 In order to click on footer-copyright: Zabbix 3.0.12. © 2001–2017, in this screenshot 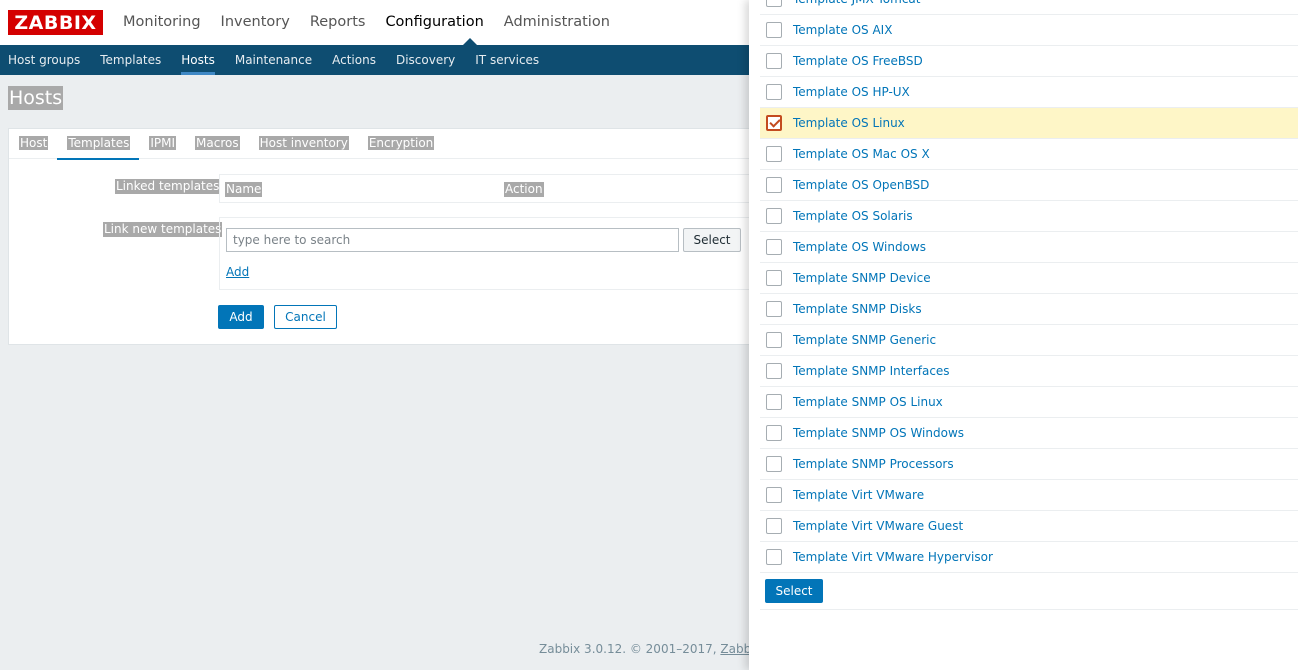, I will do `click(630, 649)`.